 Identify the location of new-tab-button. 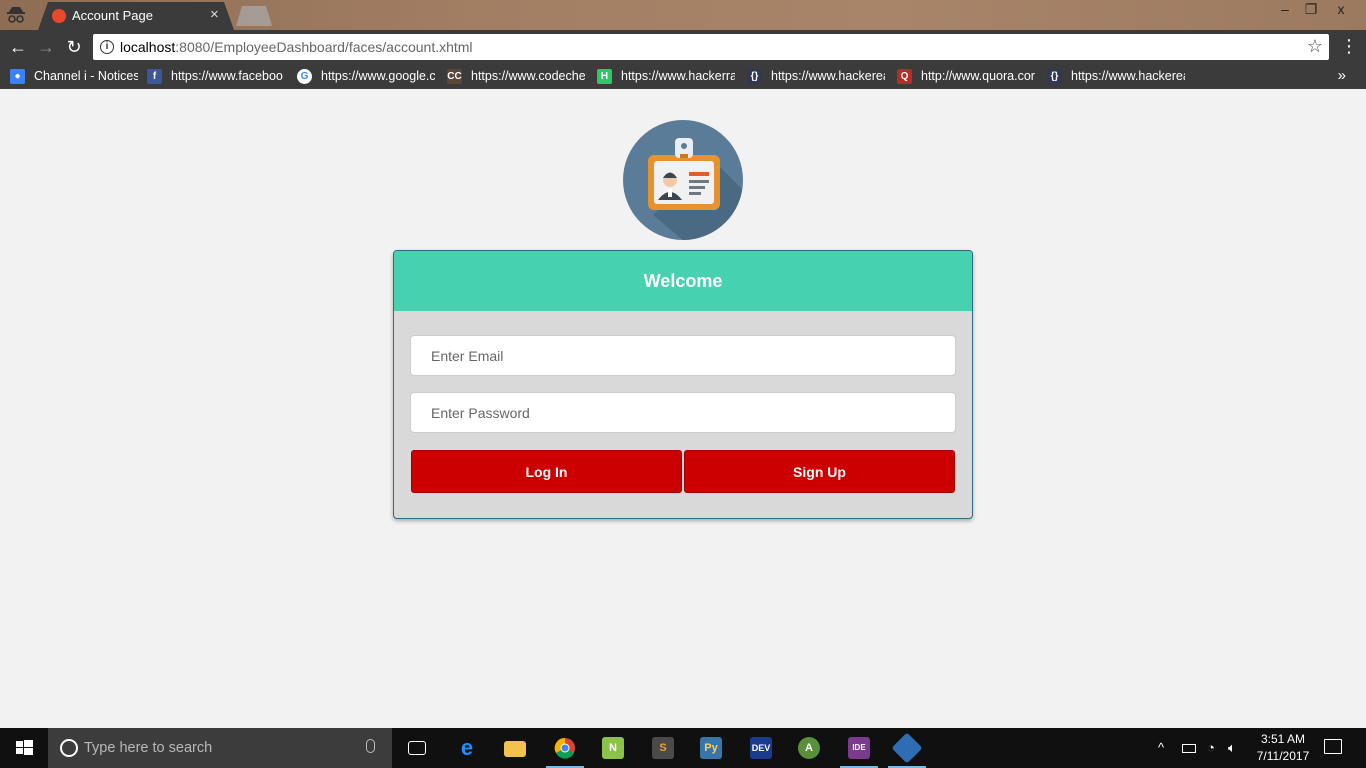
(254, 16).